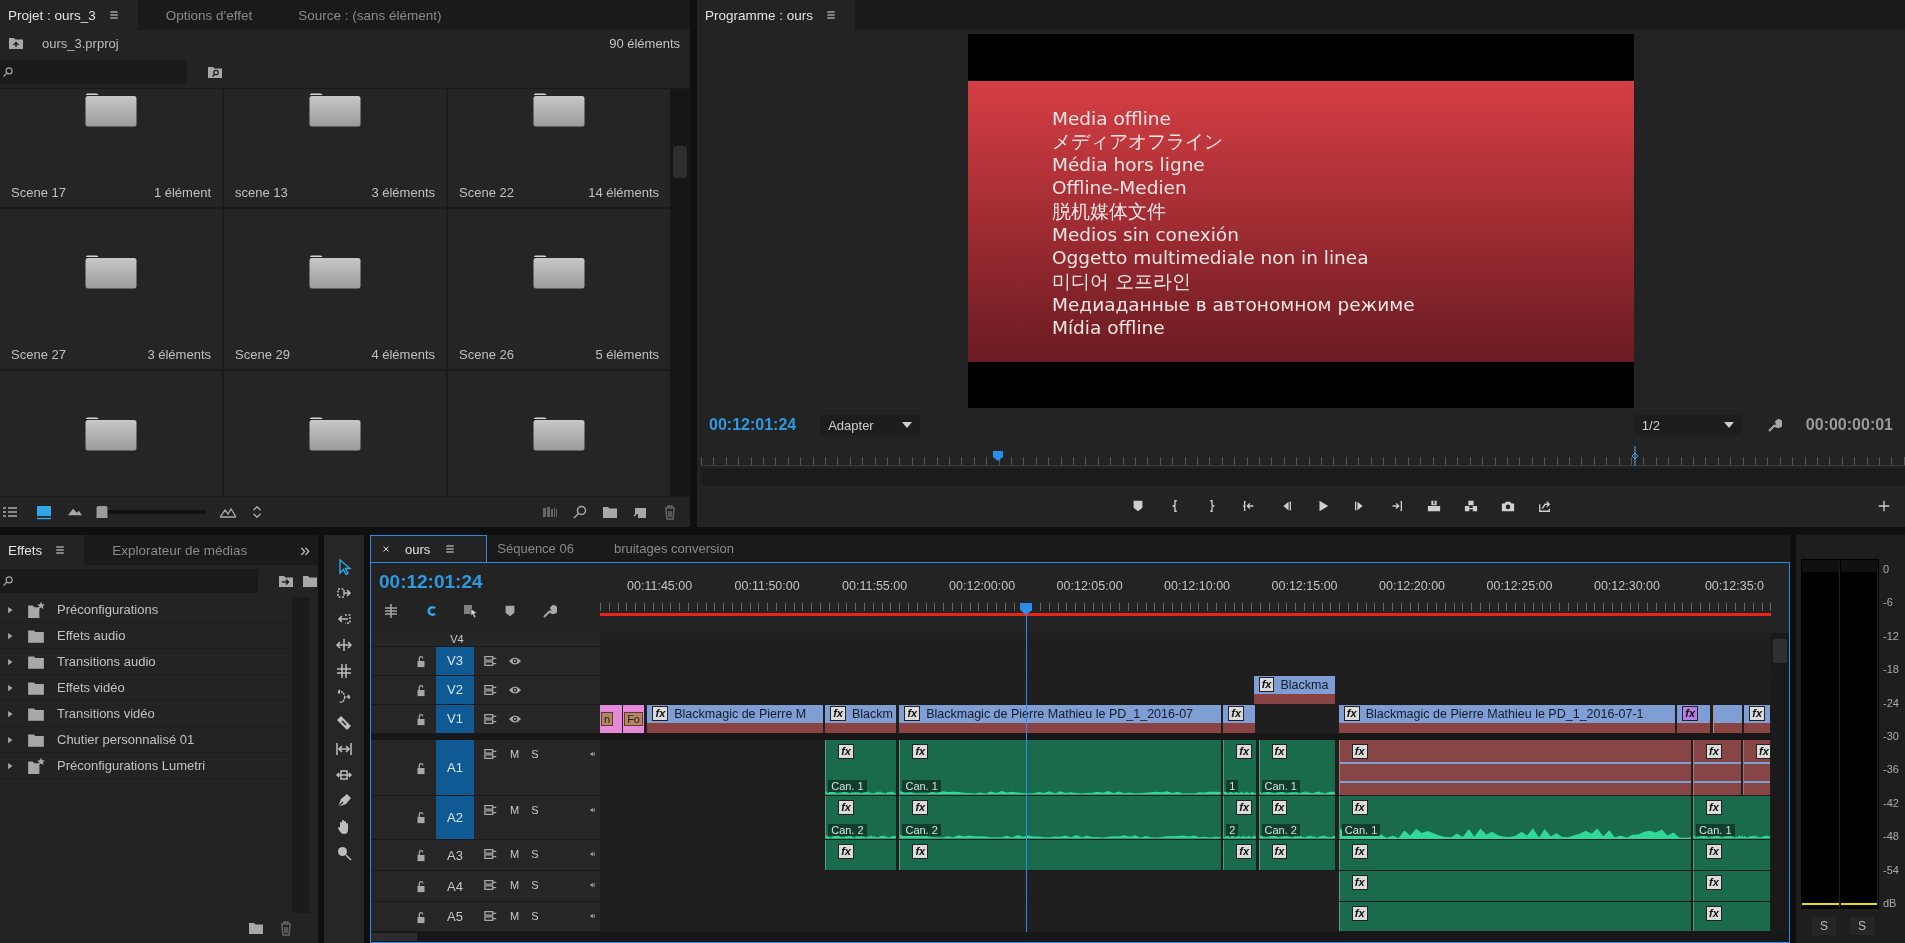 Image resolution: width=1905 pixels, height=943 pixels. I want to click on bin-tile: Scene 29 4 éléments, so click(335, 289).